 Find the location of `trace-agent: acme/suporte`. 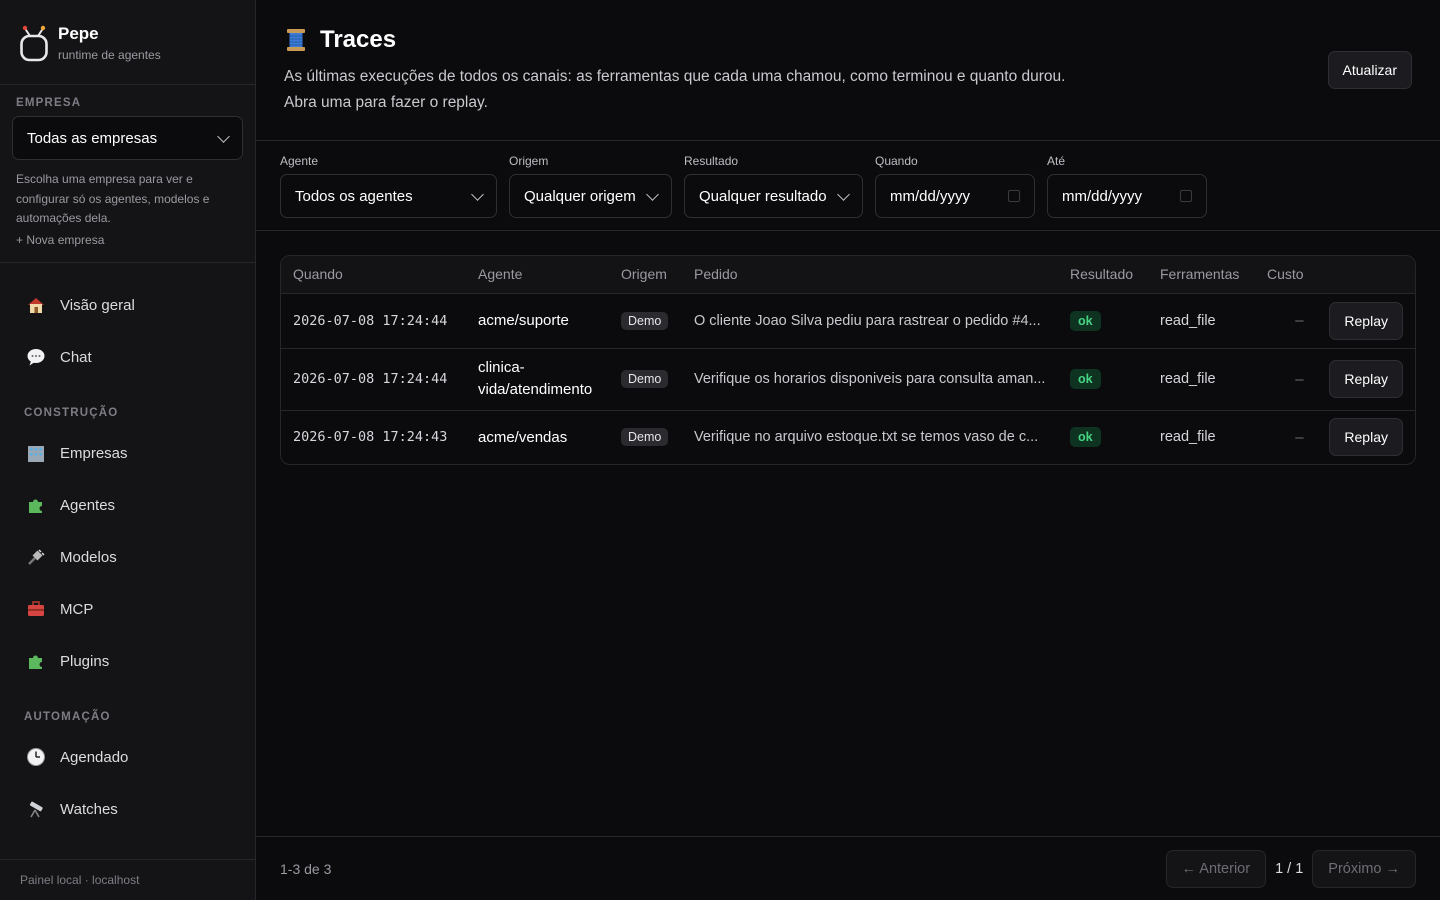

trace-agent: acme/suporte is located at coordinates (537, 321).